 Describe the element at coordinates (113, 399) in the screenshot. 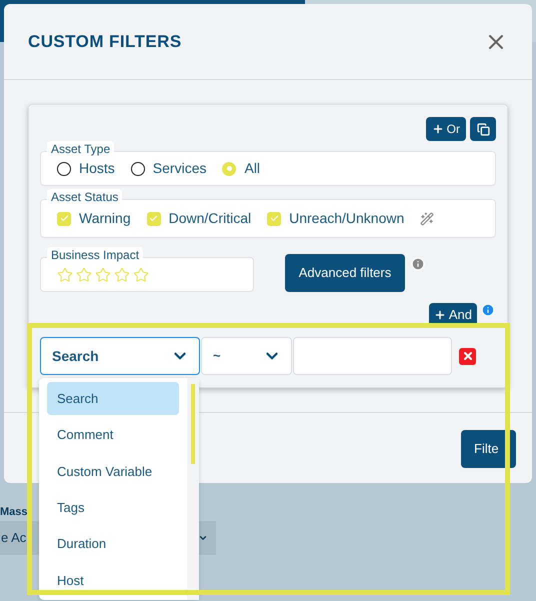

I see `dropdown-item: Search` at that location.